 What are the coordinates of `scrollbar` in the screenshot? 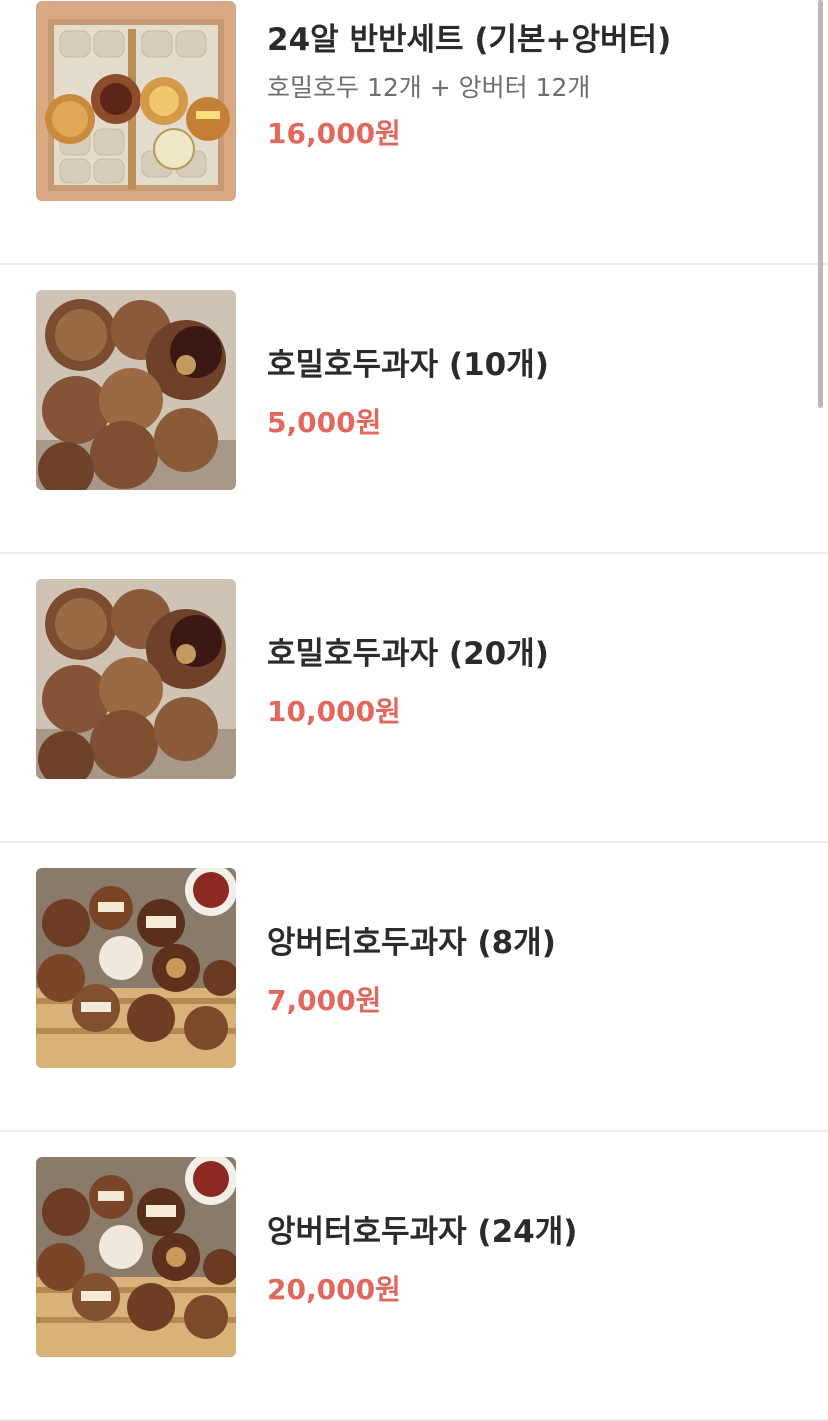 It's located at (820, 204).